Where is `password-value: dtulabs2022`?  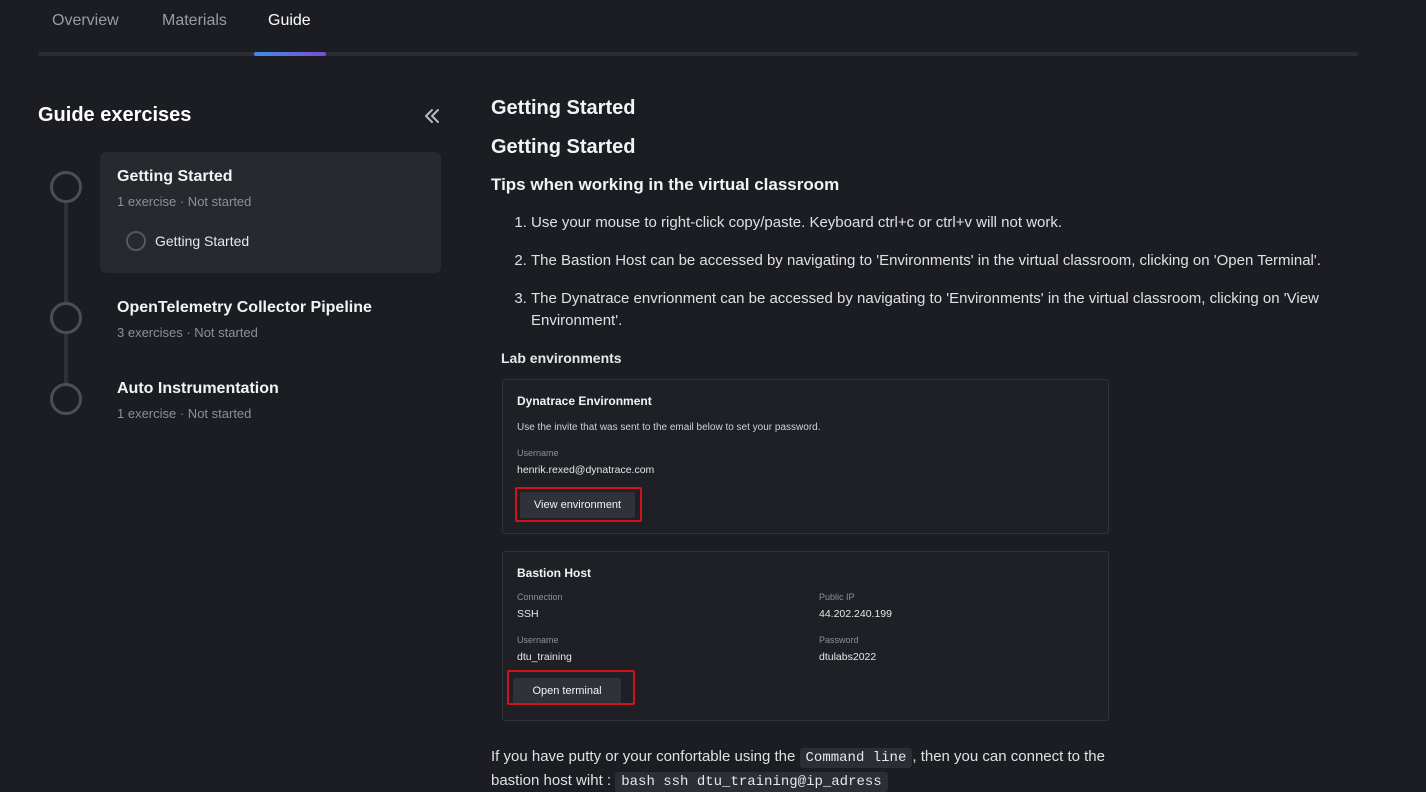
password-value: dtulabs2022 is located at coordinates (848, 657).